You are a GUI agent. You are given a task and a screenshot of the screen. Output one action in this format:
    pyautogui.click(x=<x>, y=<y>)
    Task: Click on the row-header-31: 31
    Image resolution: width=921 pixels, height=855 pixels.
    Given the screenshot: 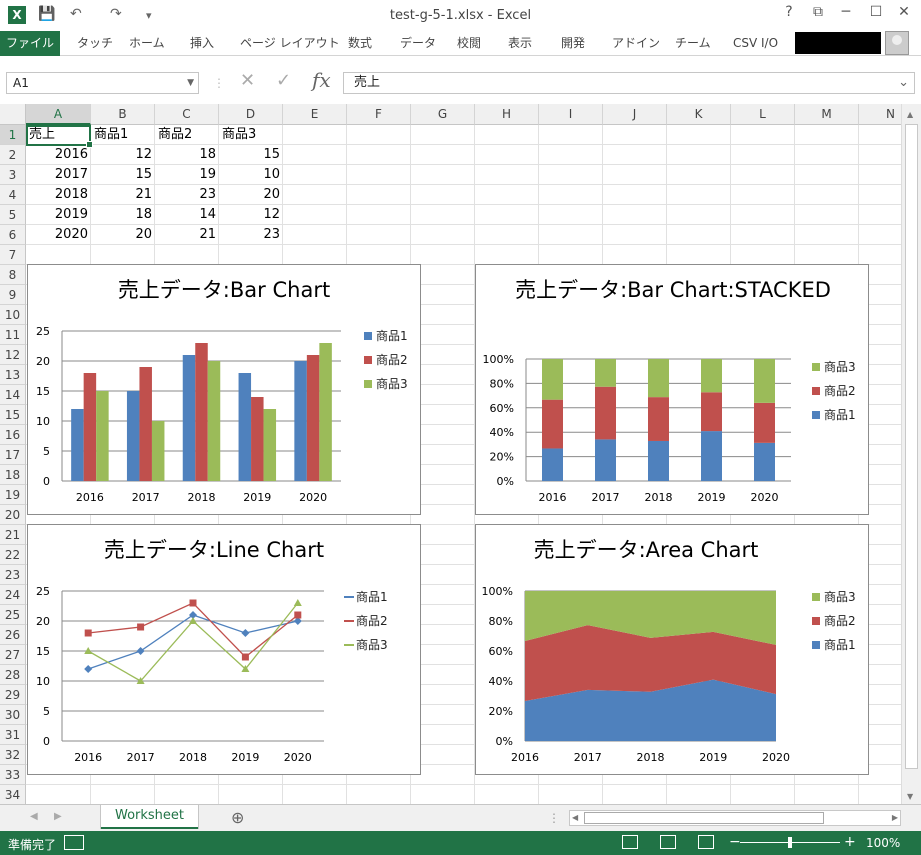 What is the action you would take?
    pyautogui.click(x=13, y=735)
    